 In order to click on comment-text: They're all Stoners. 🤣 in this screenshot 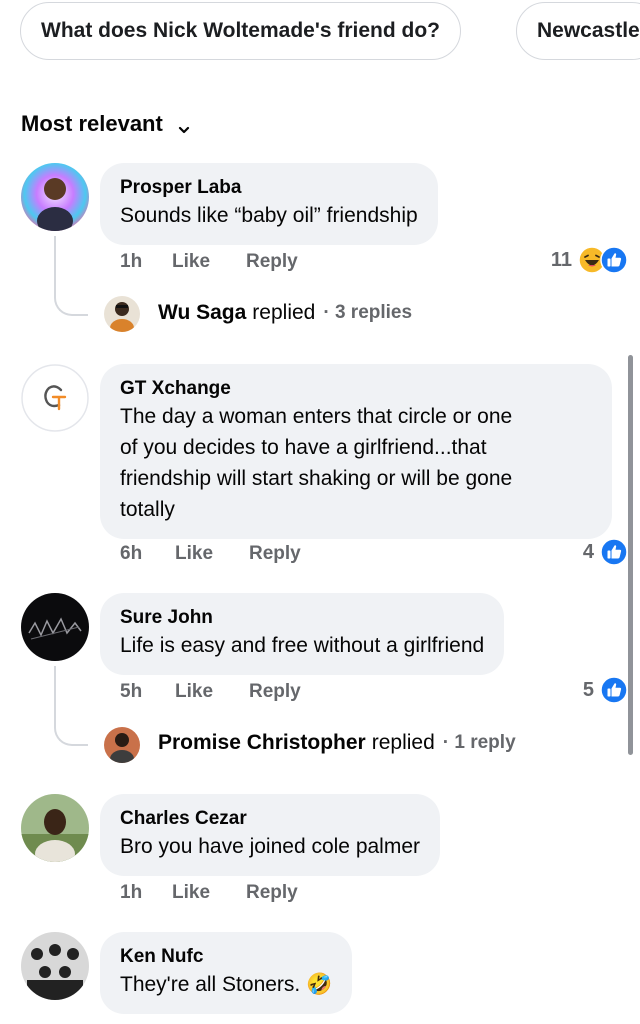, I will do `click(226, 984)`.